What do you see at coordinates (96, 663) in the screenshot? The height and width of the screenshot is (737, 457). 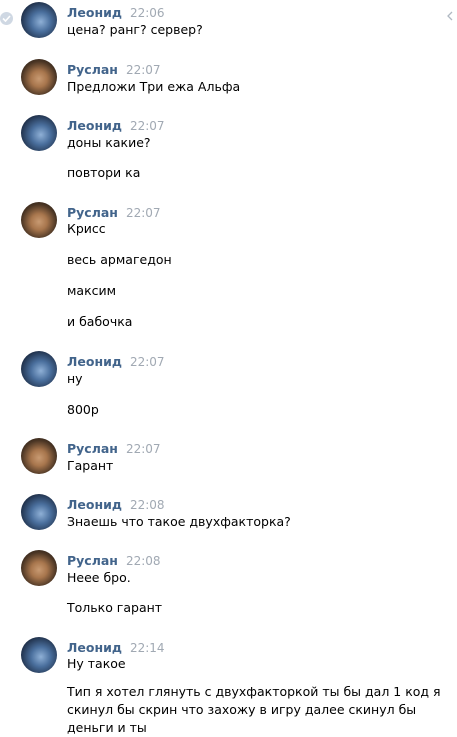 I see `message-text: Ну такое` at bounding box center [96, 663].